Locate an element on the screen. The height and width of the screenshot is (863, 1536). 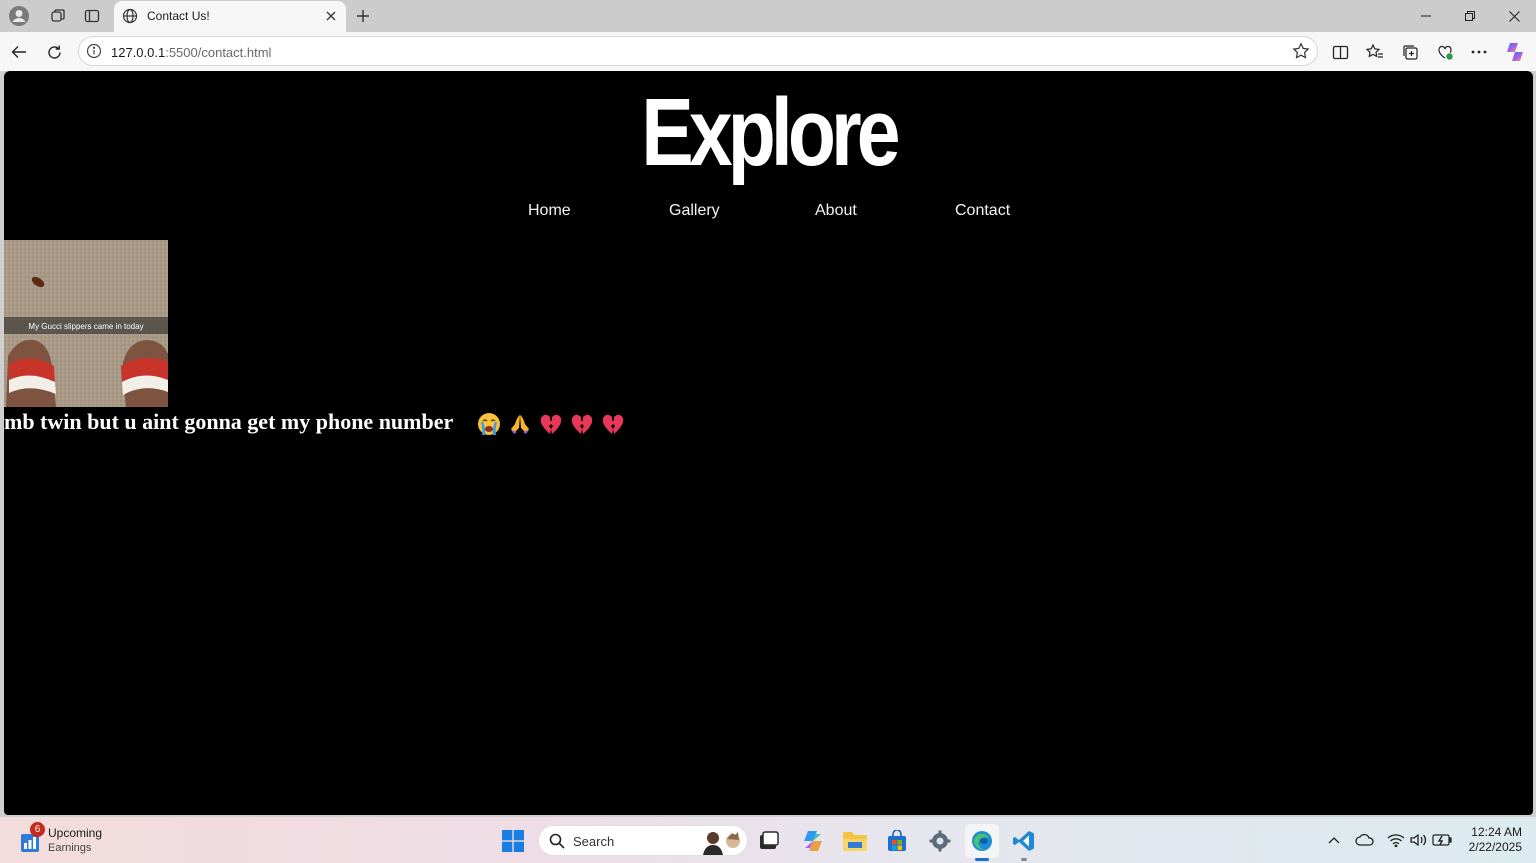
split-screen-icon is located at coordinates (1340, 52).